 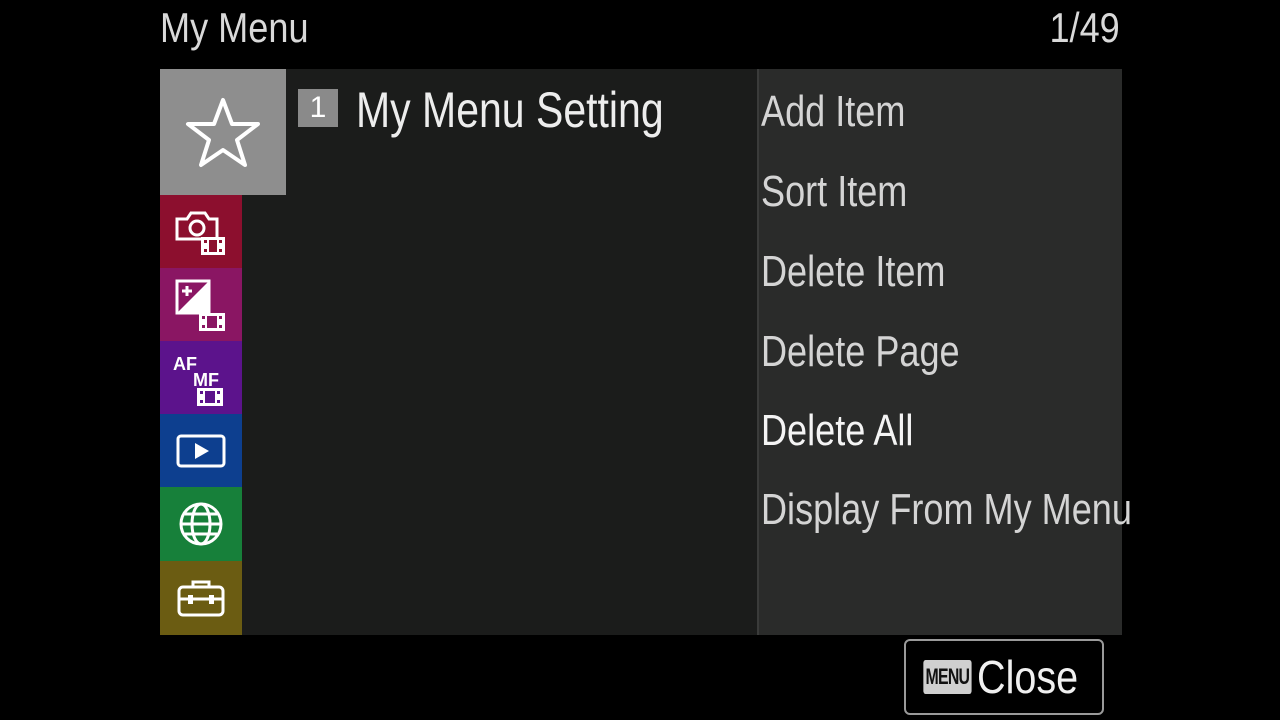 I want to click on close-label: Close, so click(x=1027, y=677).